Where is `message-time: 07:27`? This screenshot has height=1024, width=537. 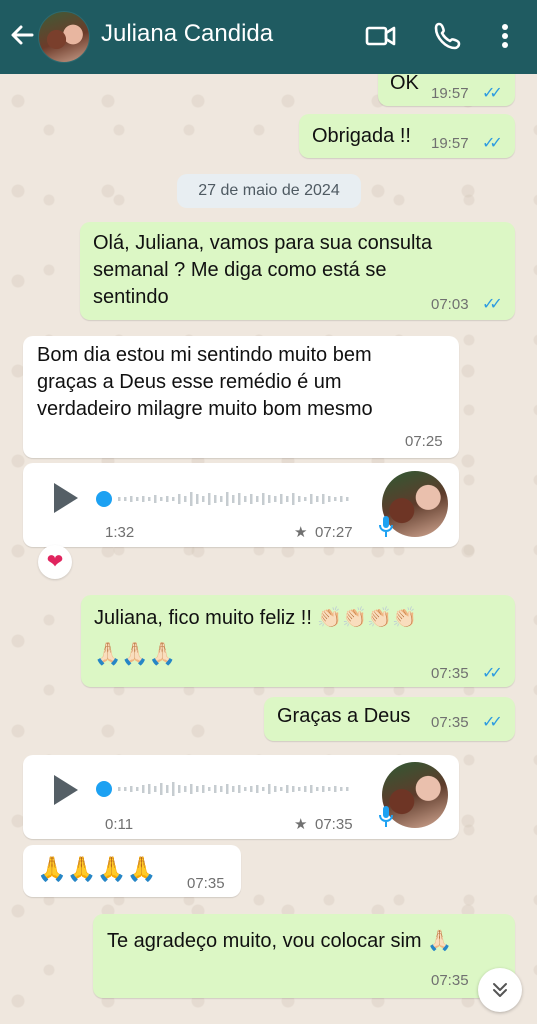
message-time: 07:27 is located at coordinates (334, 532).